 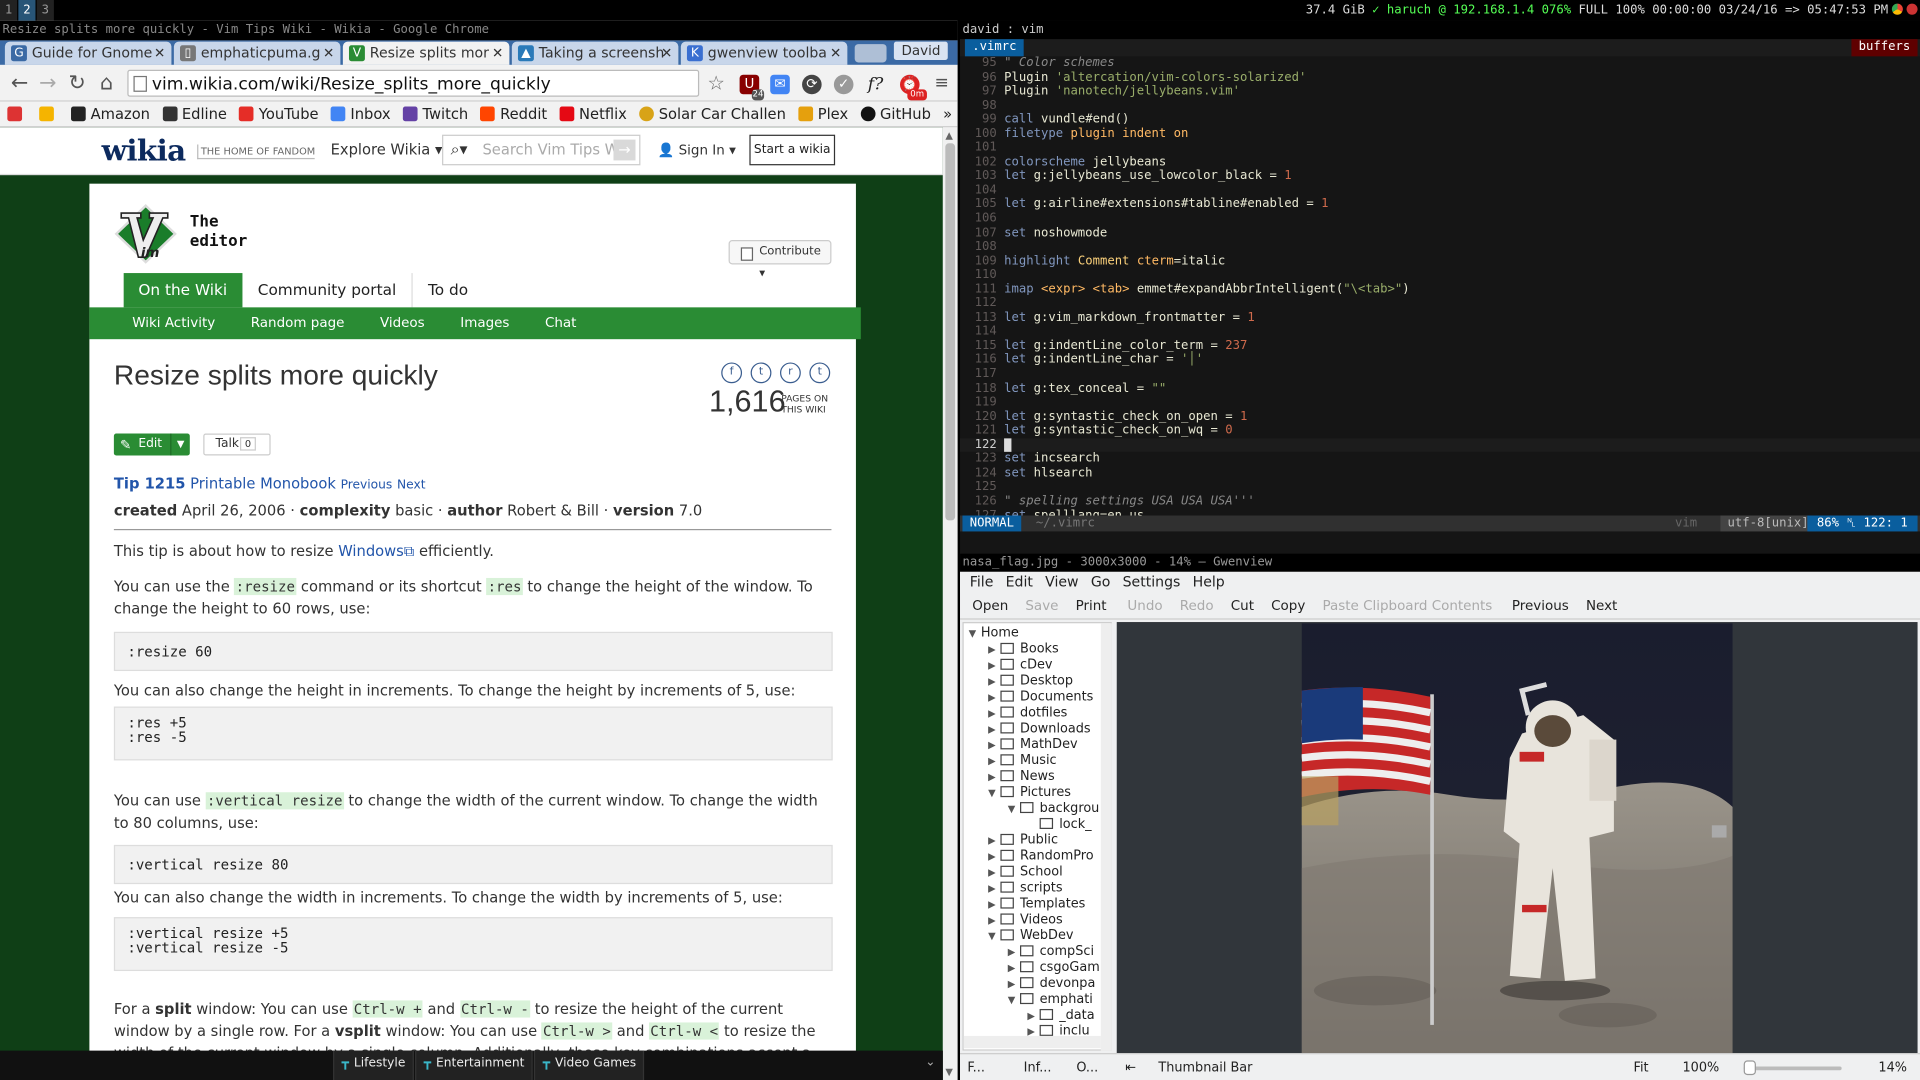 I want to click on vim-line: 117, so click(x=1440, y=374).